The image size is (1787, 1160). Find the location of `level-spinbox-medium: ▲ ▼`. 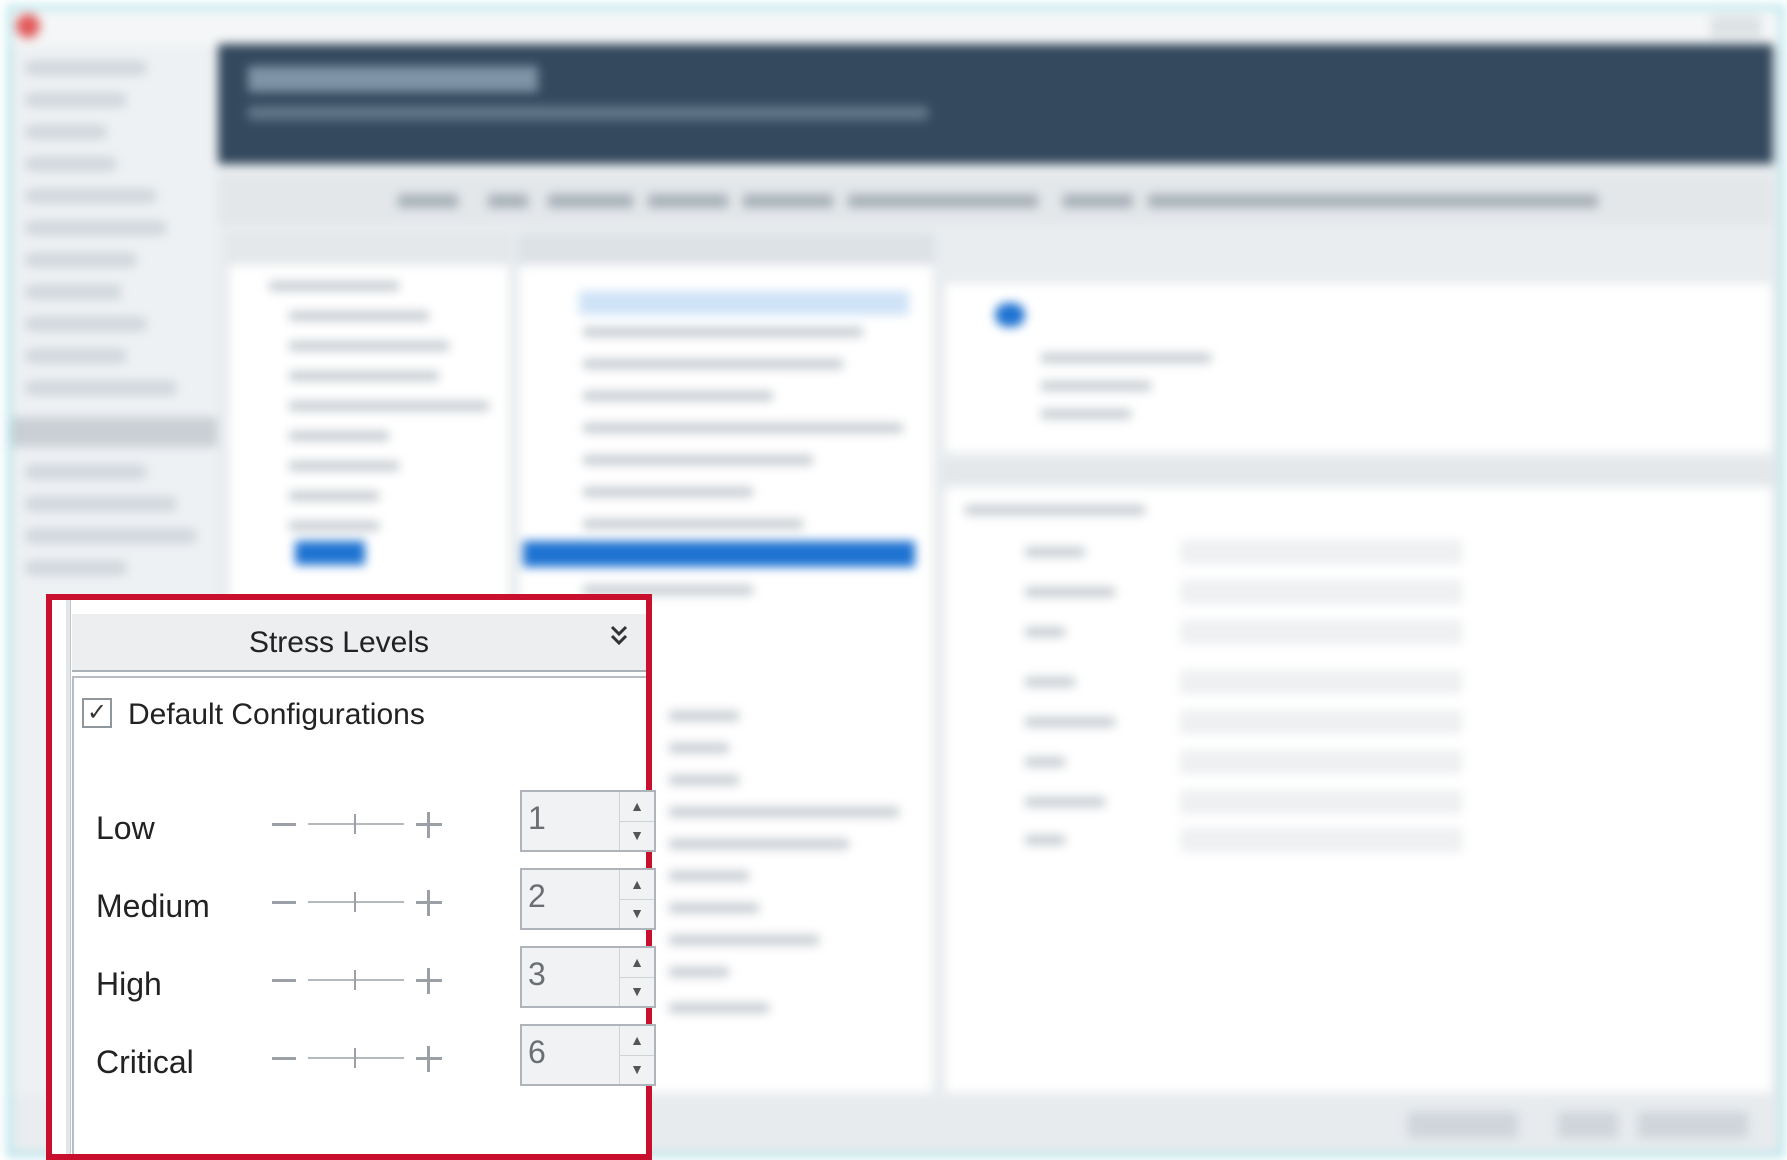

level-spinbox-medium: ▲ ▼ is located at coordinates (588, 899).